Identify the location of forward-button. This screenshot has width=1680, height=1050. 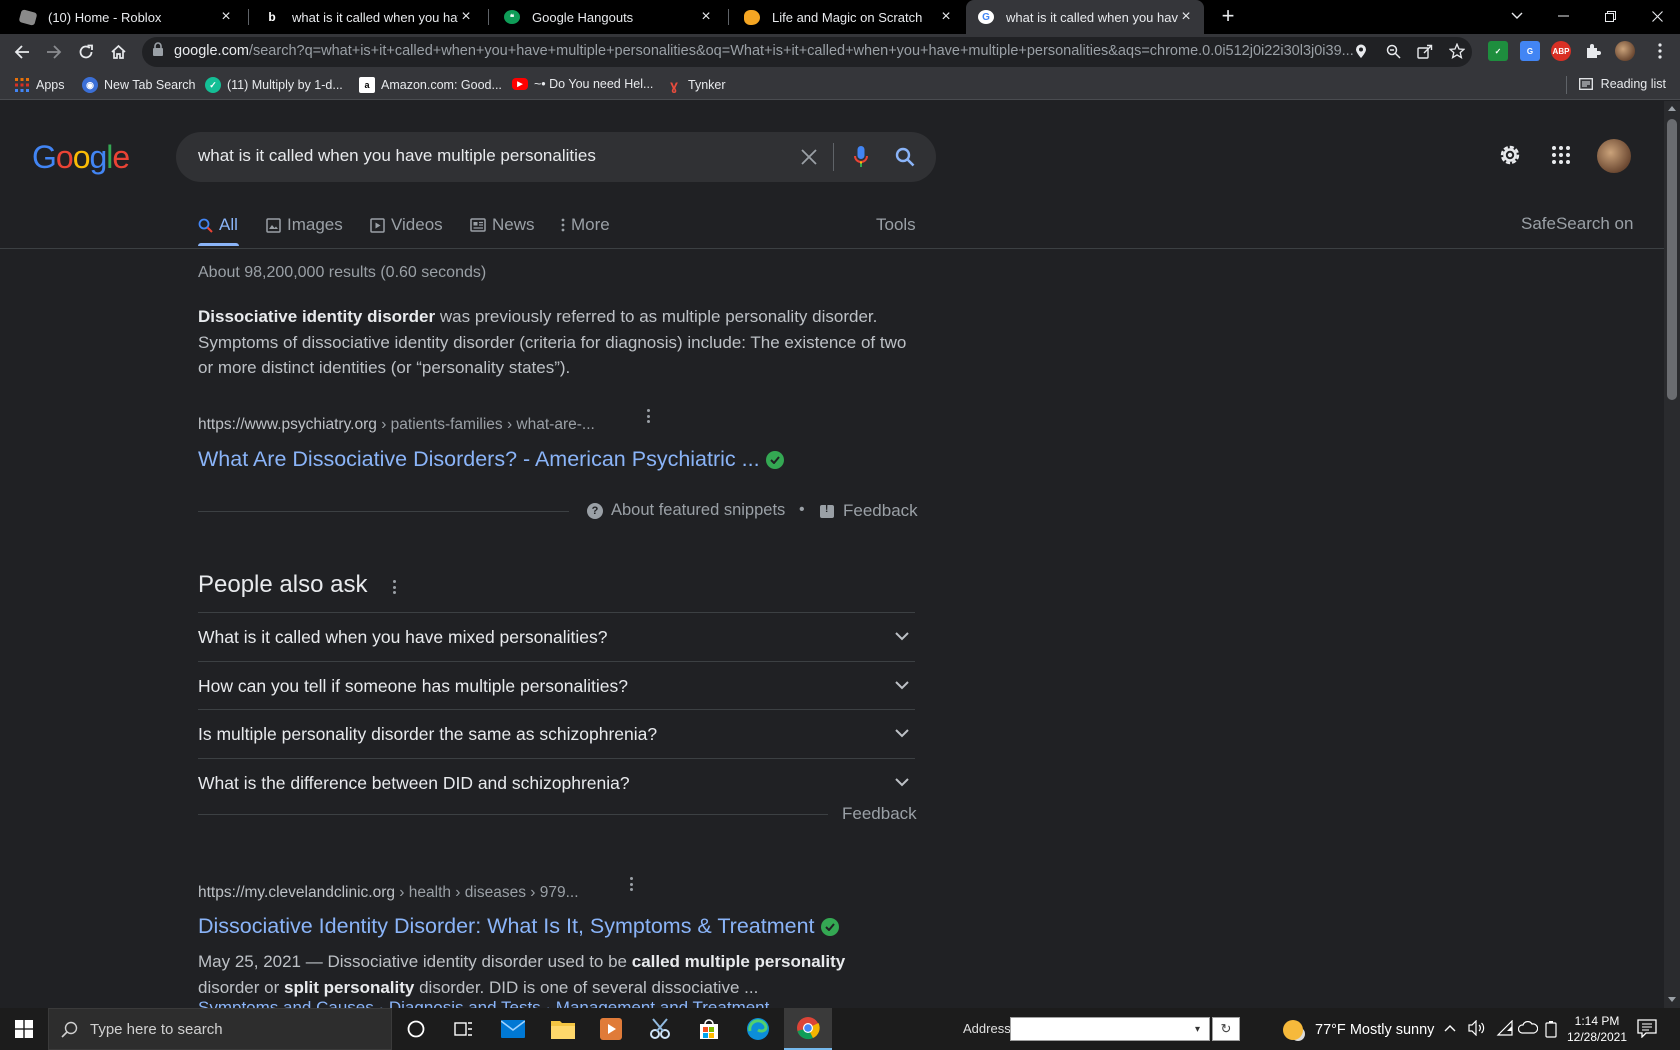
(54, 52).